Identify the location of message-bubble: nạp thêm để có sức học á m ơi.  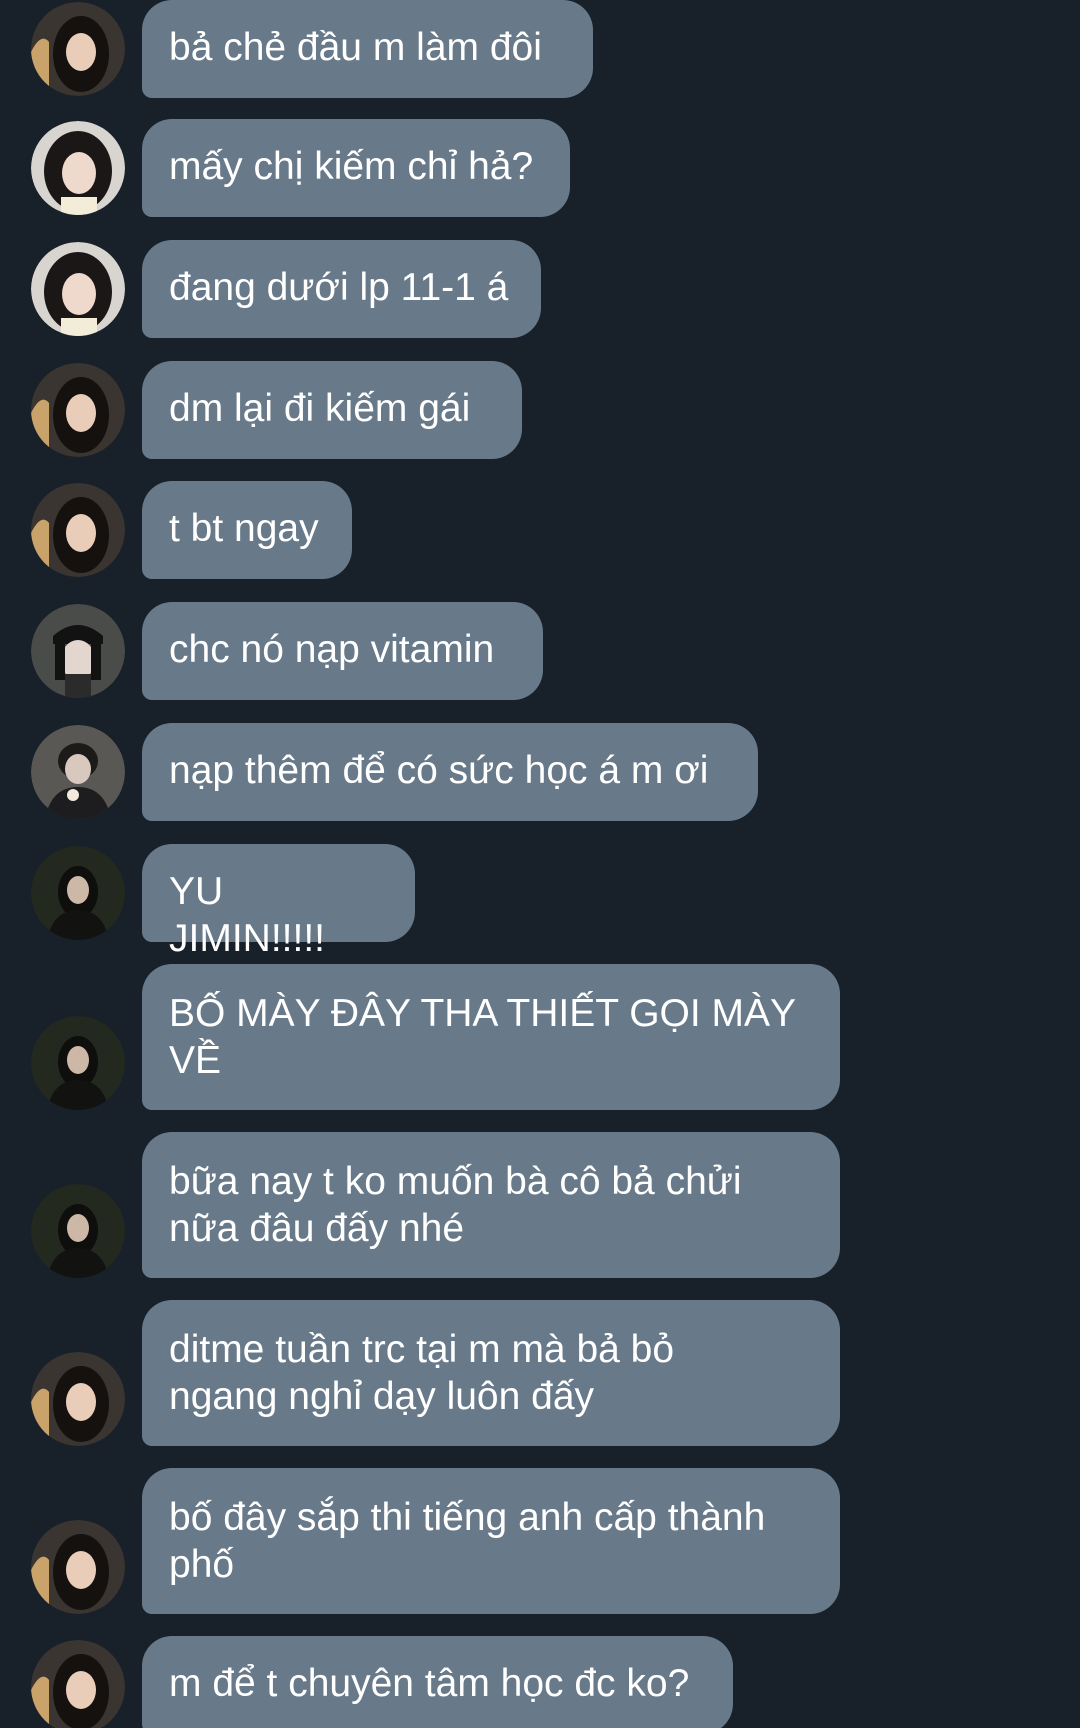
(450, 772).